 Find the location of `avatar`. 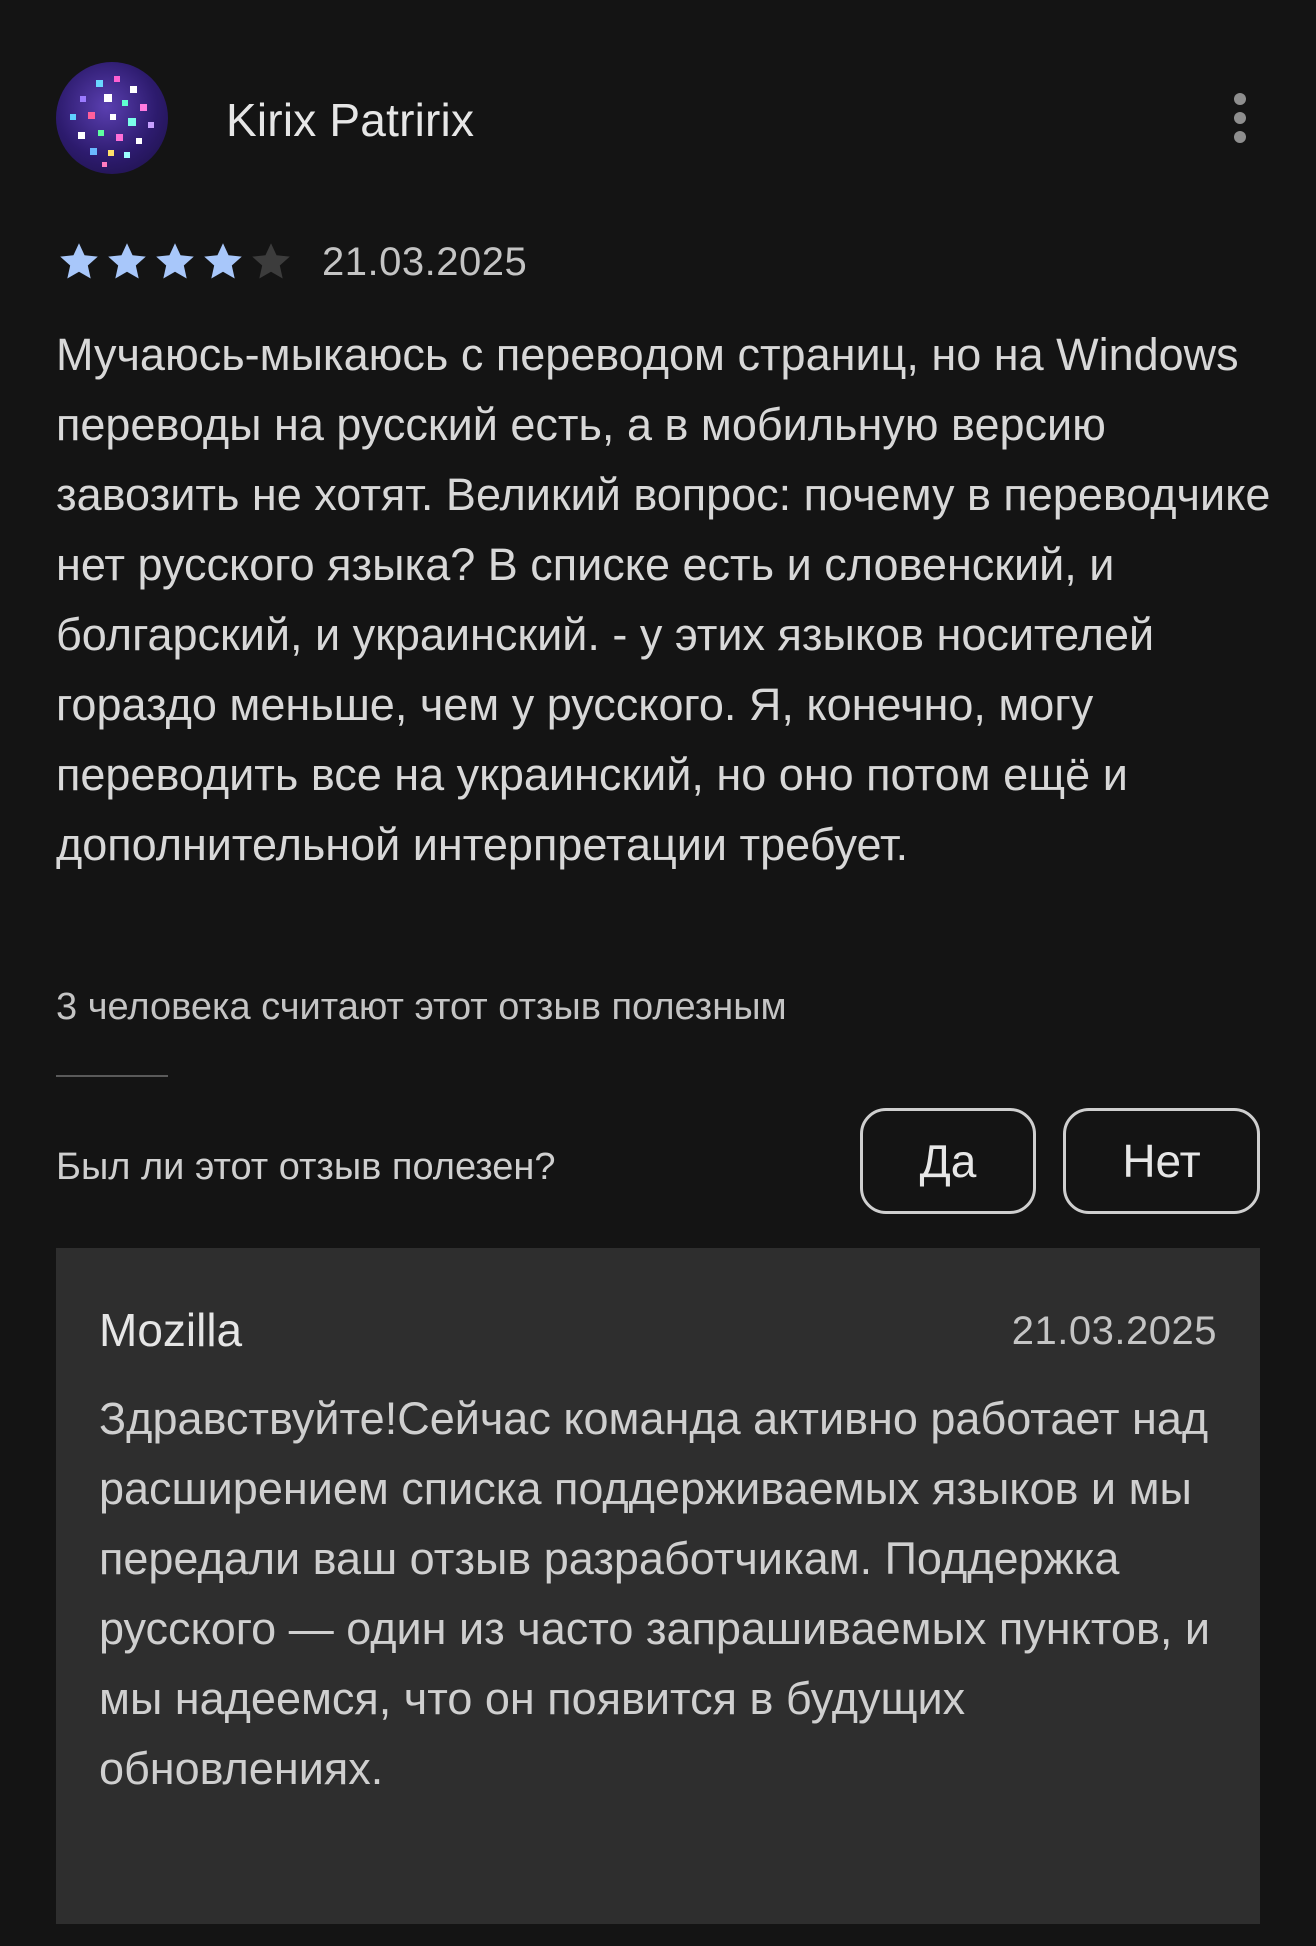

avatar is located at coordinates (112, 118).